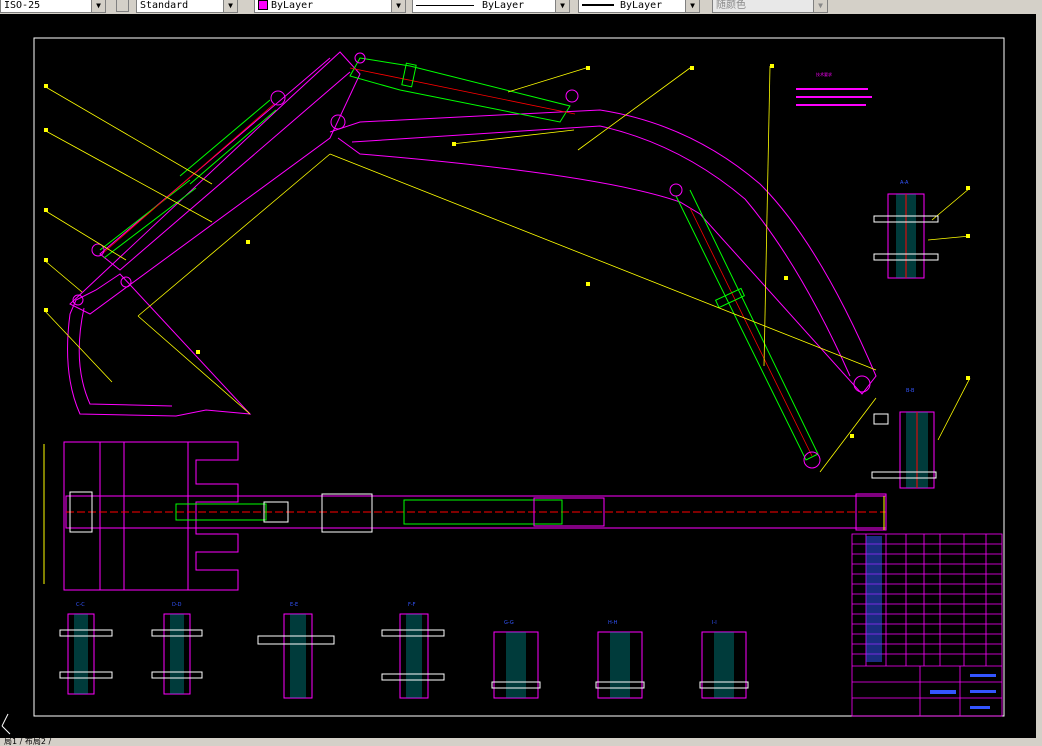 This screenshot has width=1042, height=746. What do you see at coordinates (445, 5) in the screenshot?
I see `linetype-sample-icon` at bounding box center [445, 5].